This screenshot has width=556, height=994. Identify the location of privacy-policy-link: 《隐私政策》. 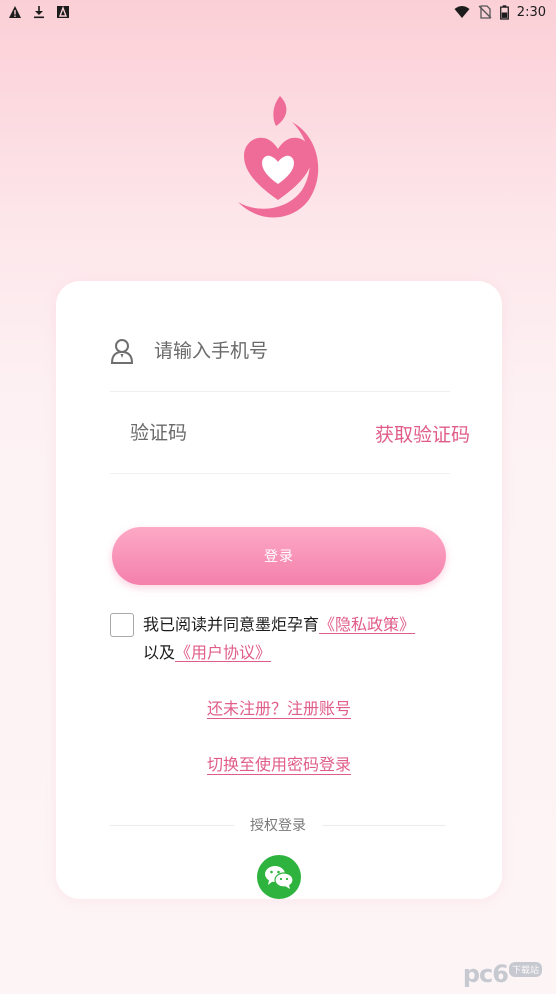
(367, 624).